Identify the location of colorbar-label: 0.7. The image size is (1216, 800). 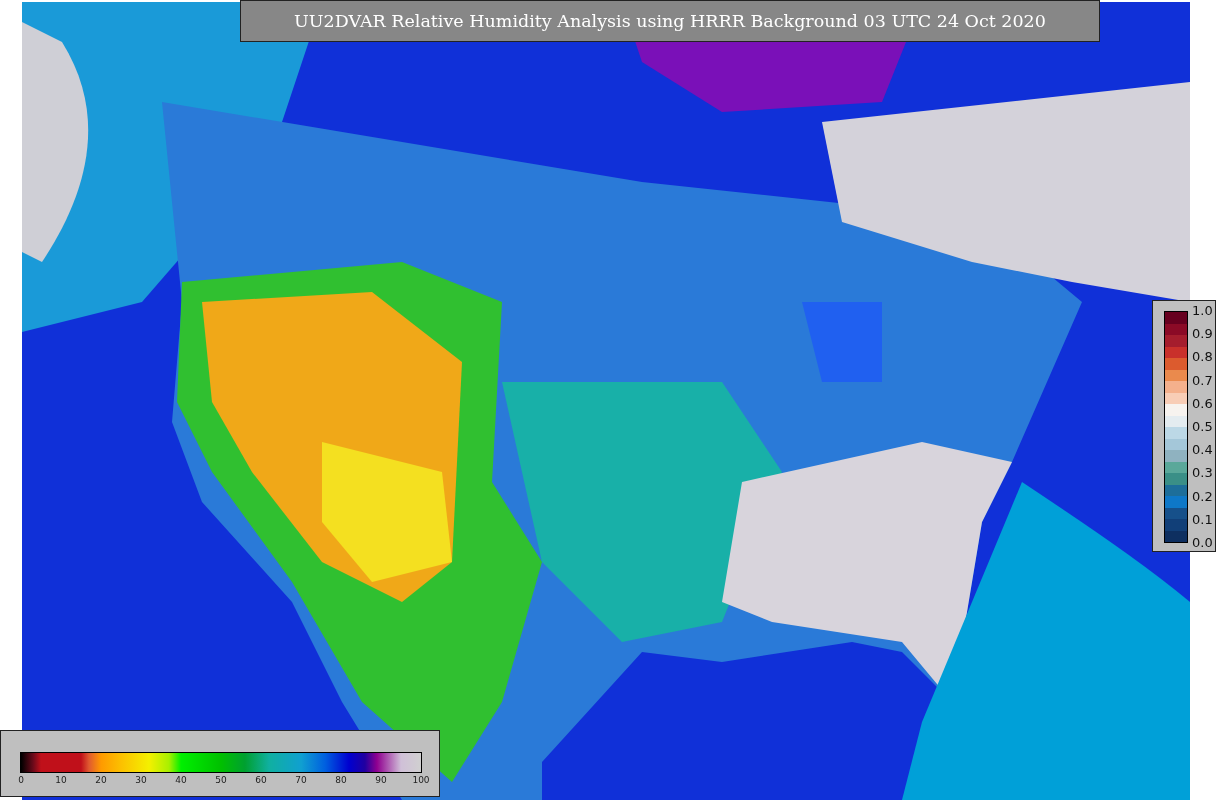
(1202, 380).